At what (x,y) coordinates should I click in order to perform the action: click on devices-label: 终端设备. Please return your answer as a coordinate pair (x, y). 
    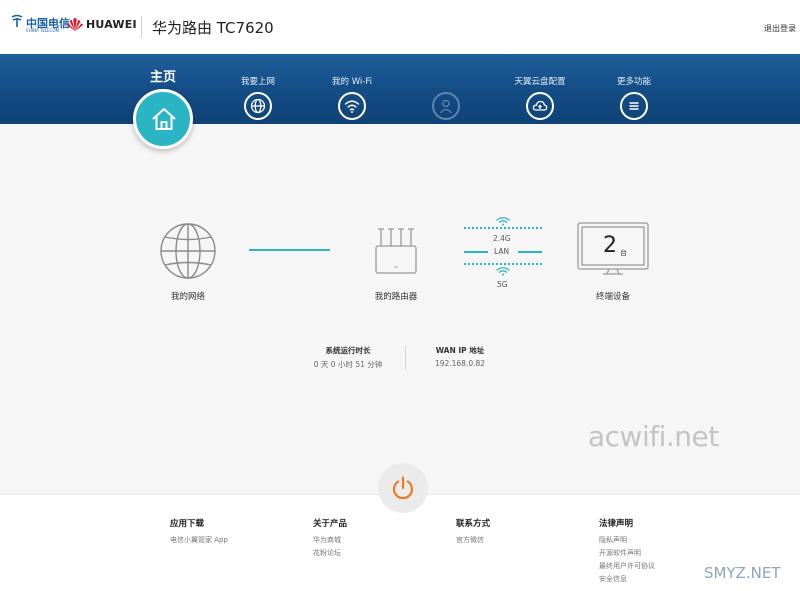
    Looking at the image, I should click on (612, 297).